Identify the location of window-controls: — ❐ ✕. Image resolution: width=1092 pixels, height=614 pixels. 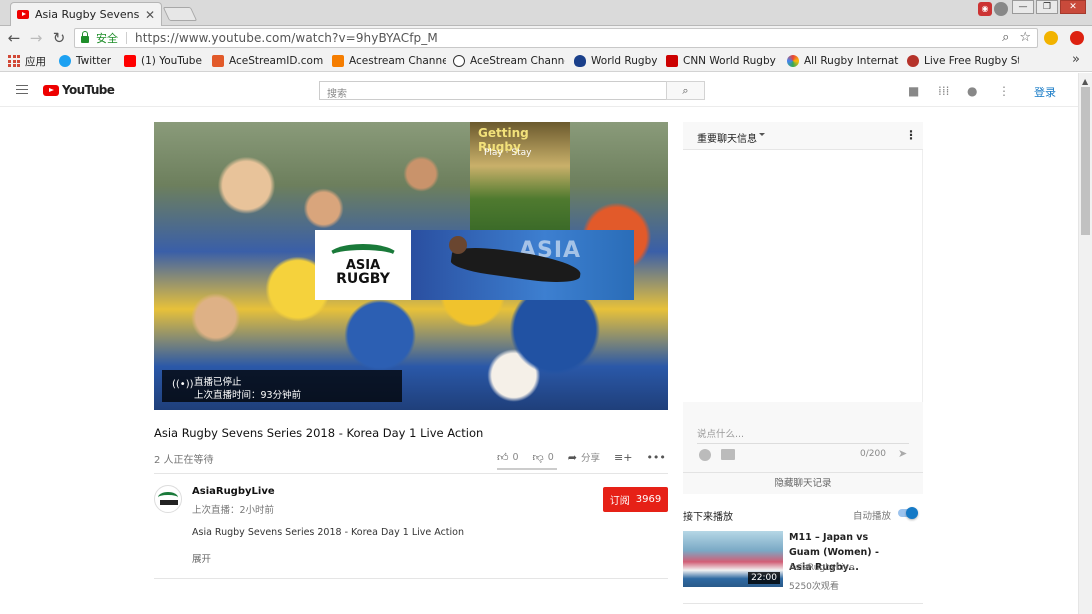
(1049, 7).